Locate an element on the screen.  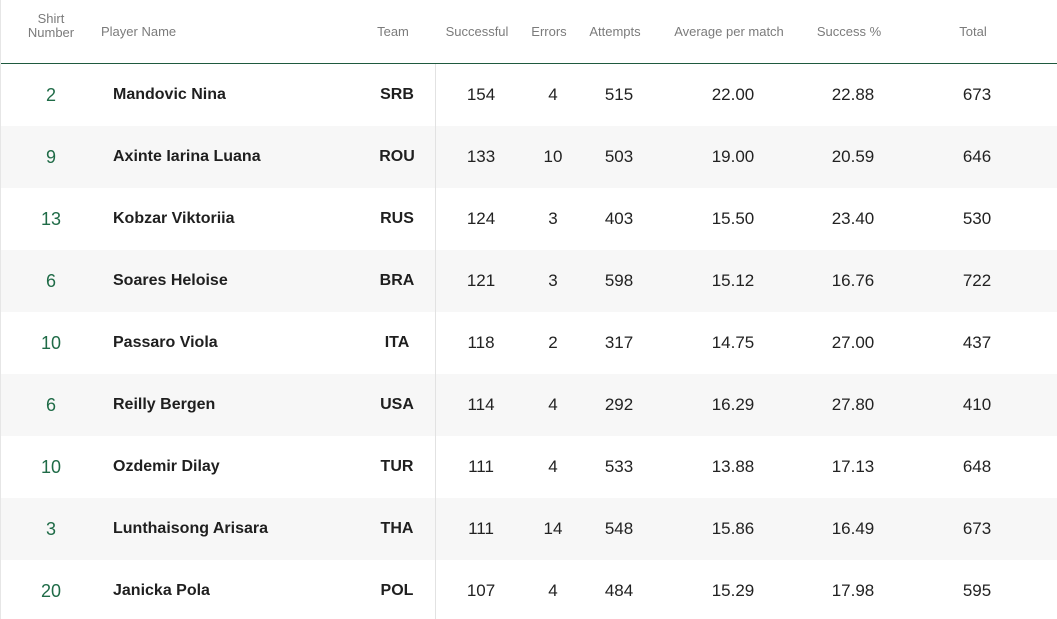
team-cell: RUS is located at coordinates (397, 218).